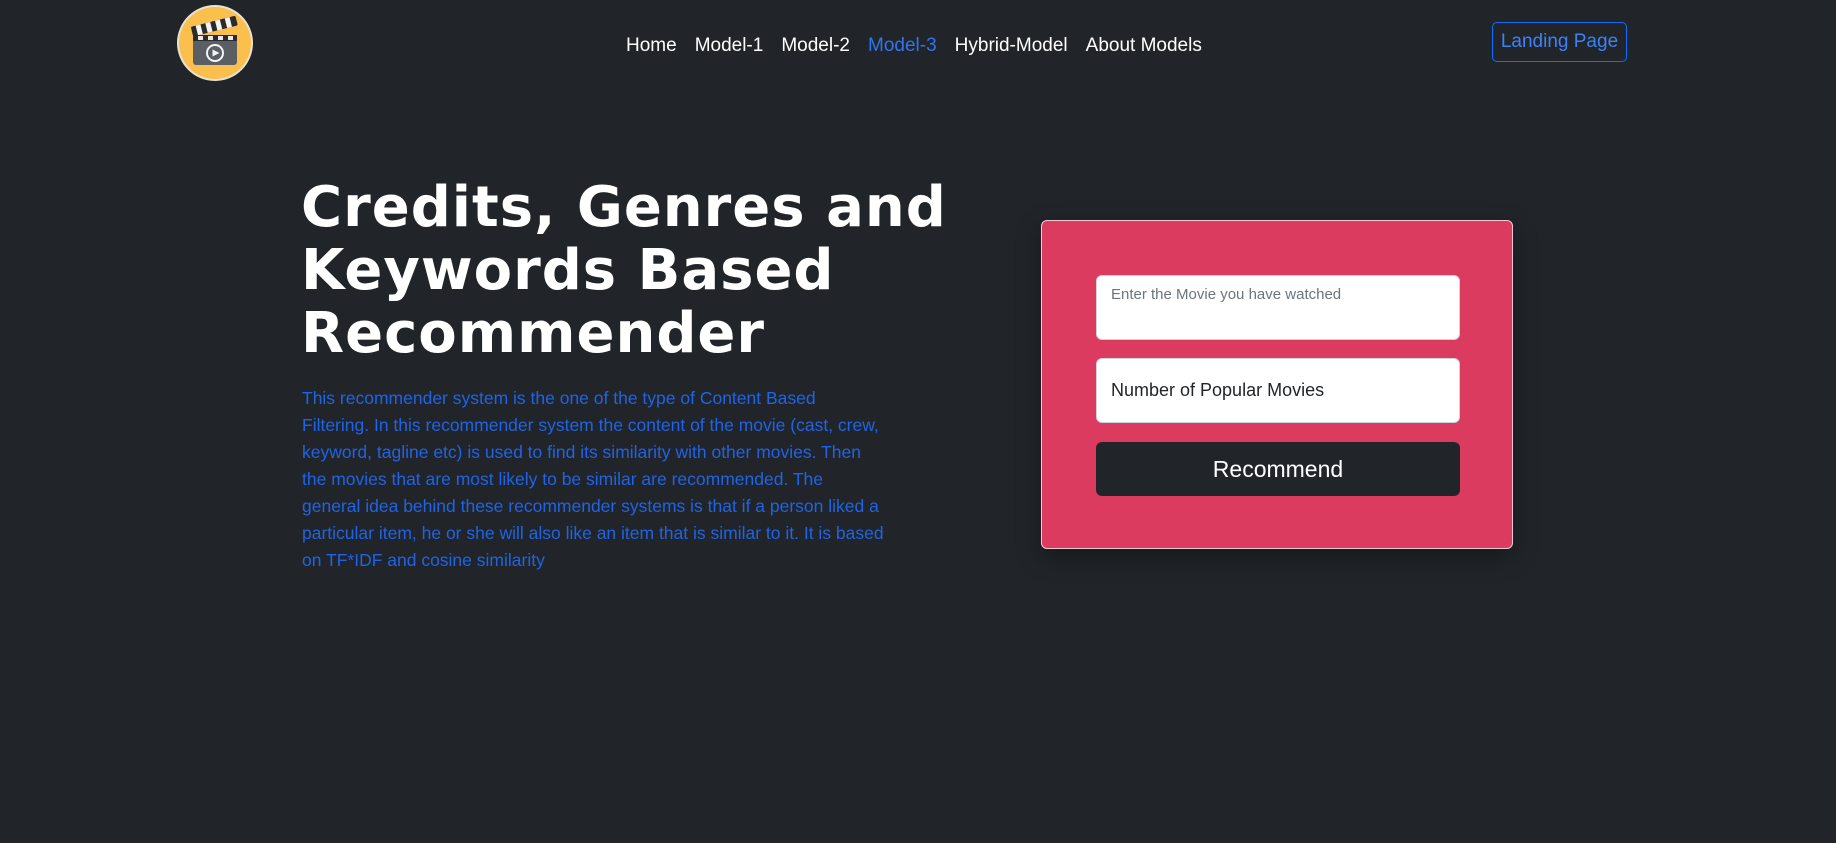 The width and height of the screenshot is (1836, 843). I want to click on nav-link-about-models: About Models, so click(1144, 46).